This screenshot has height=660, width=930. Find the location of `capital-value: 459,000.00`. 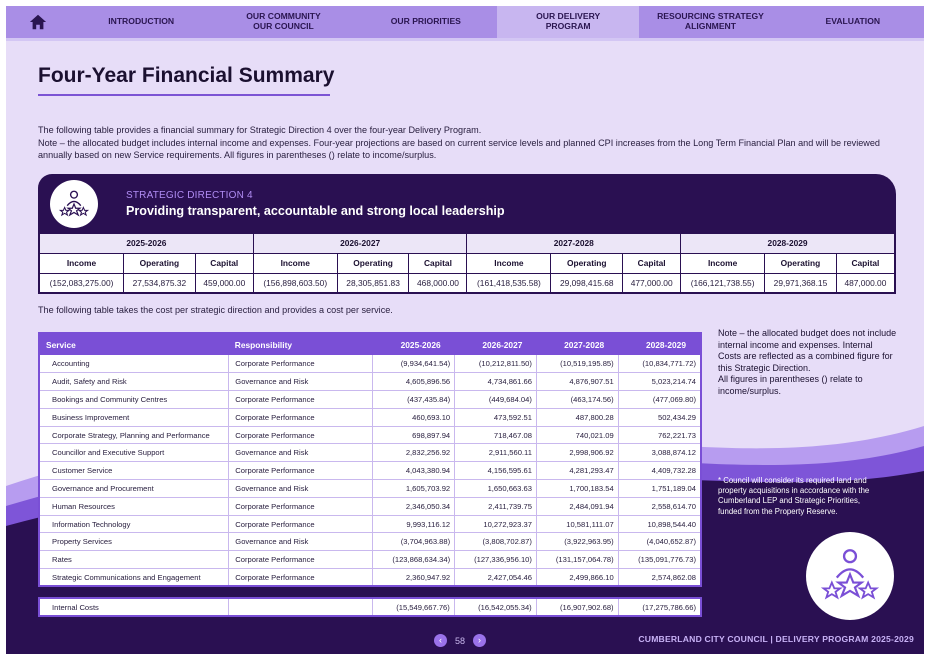

capital-value: 459,000.00 is located at coordinates (224, 283).